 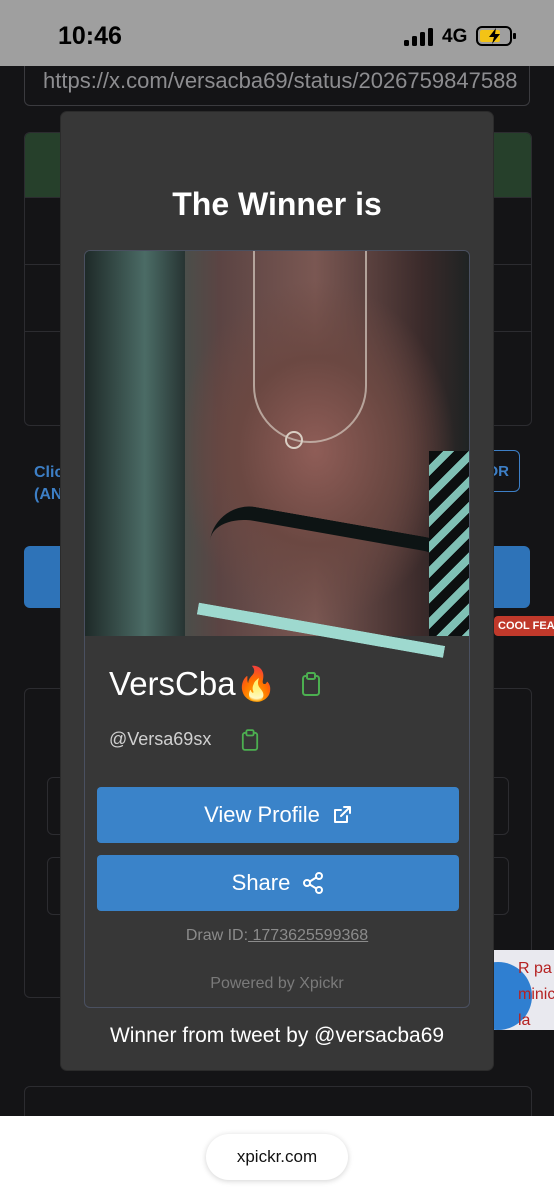 I want to click on ad-text: R pa minic la clave d, so click(x=536, y=994).